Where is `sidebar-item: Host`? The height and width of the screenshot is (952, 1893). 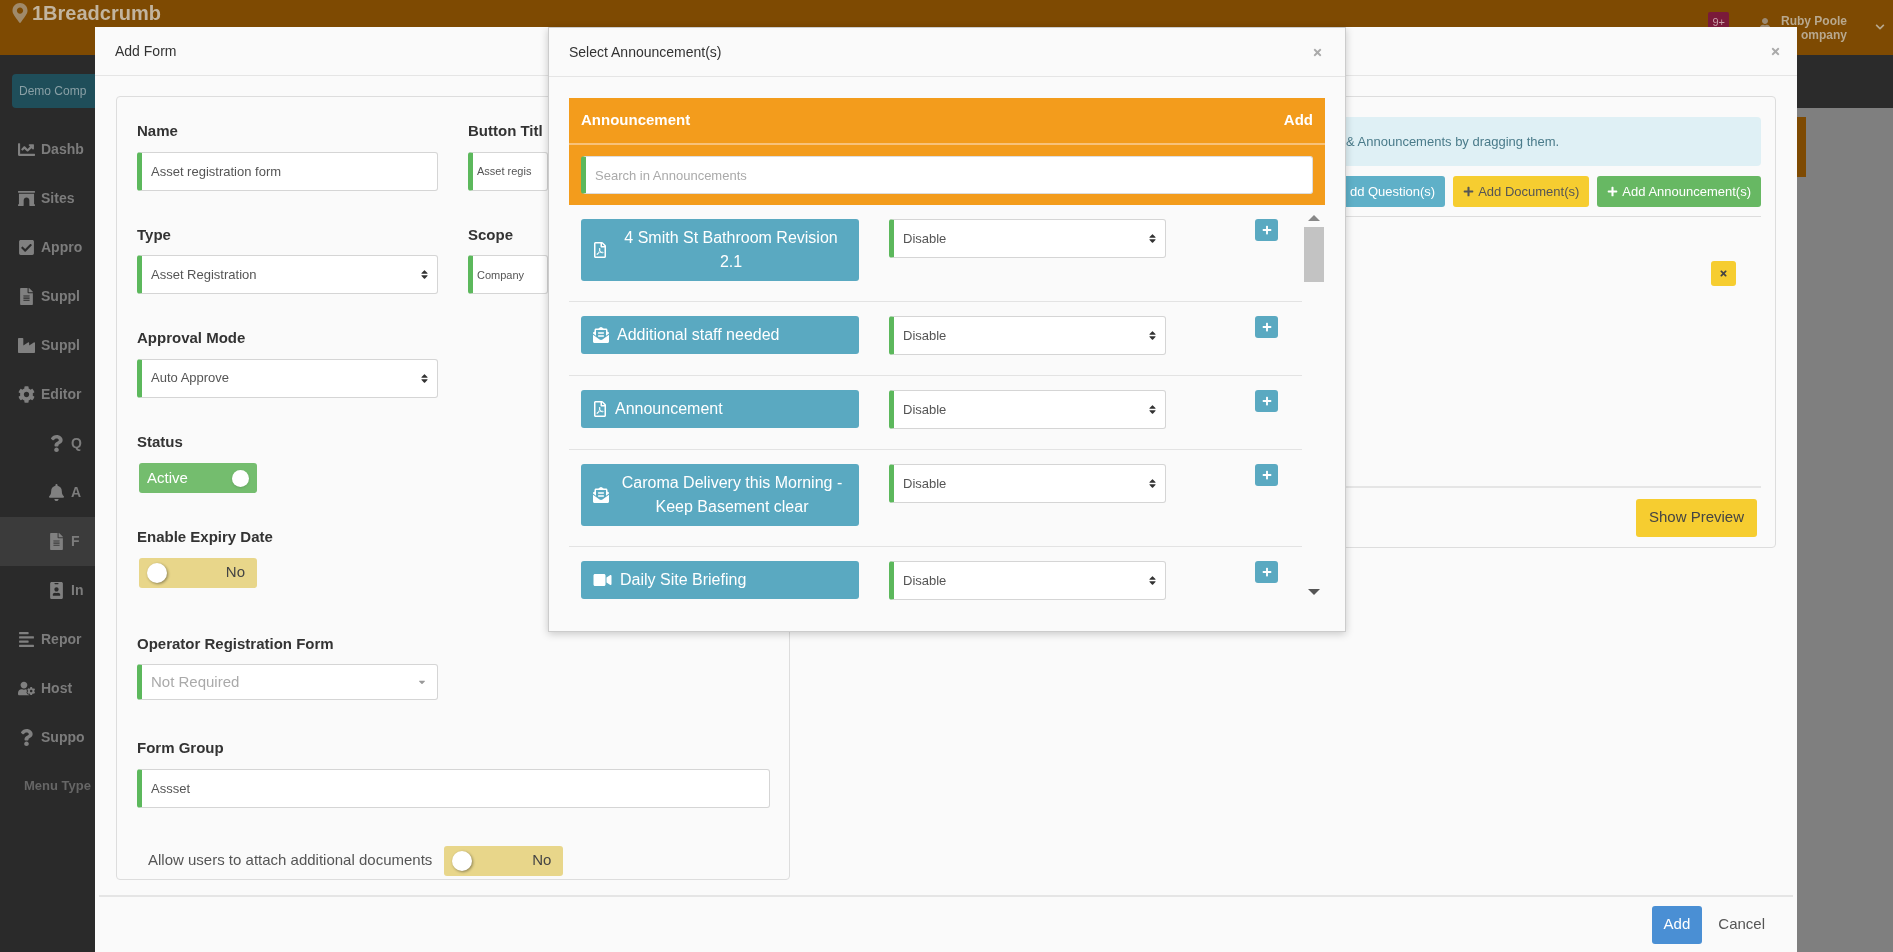
sidebar-item: Host is located at coordinates (47, 688).